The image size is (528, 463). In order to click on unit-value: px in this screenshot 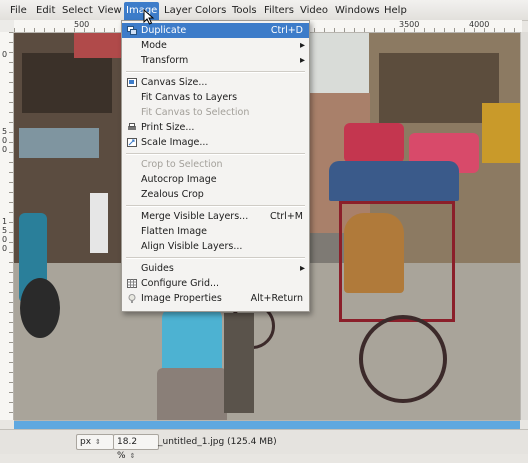, I will do `click(86, 442)`.